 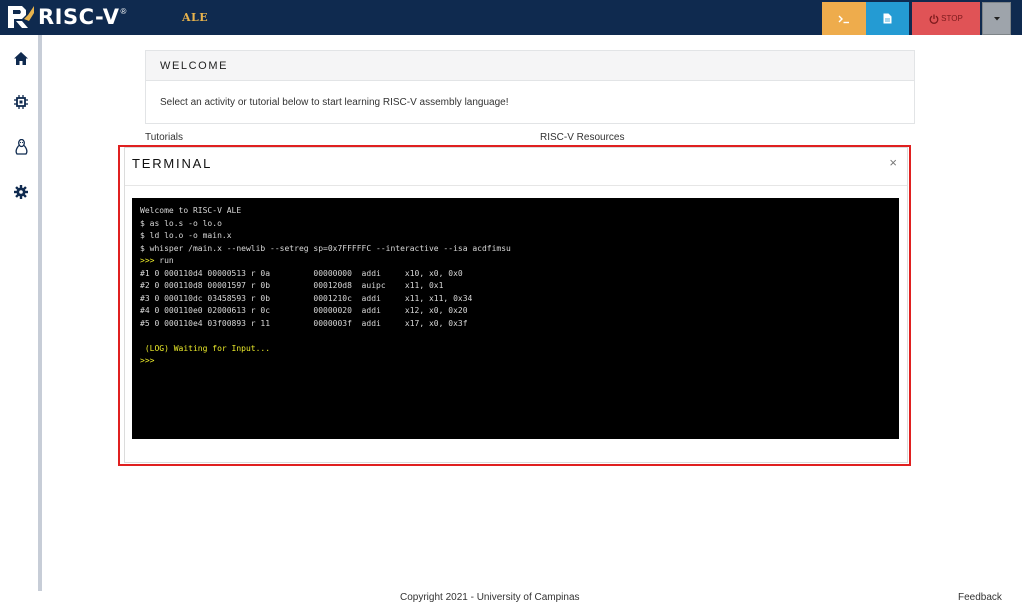 I want to click on caret-down-icon, so click(x=996, y=18).